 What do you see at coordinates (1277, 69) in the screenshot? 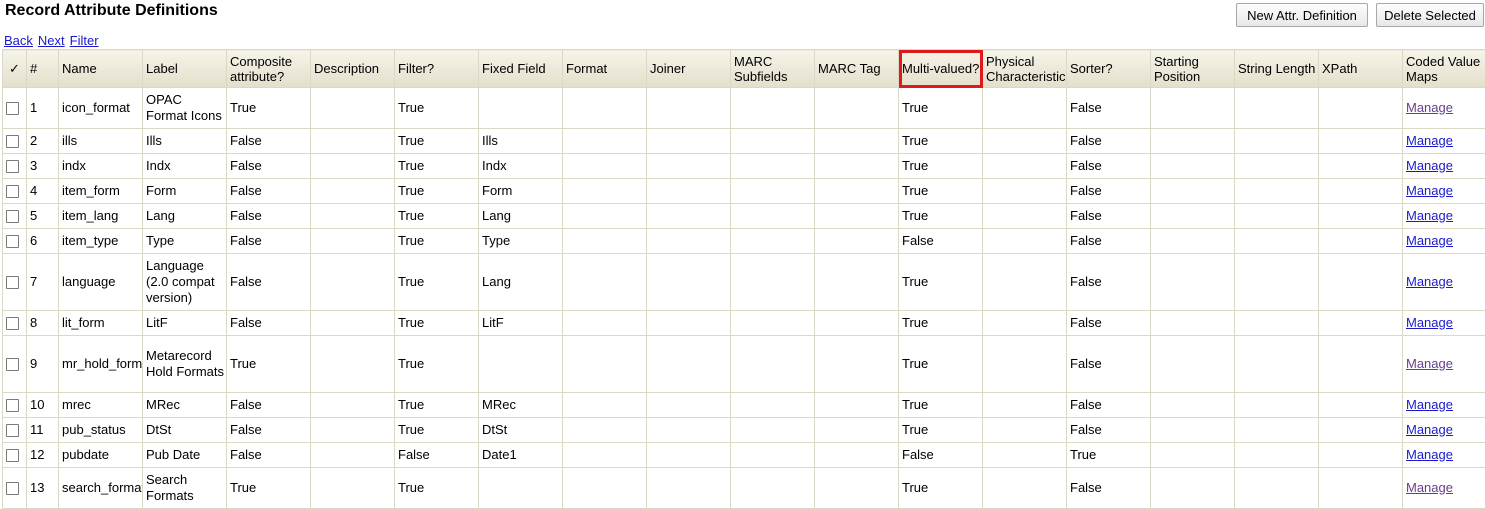
I see `col-string-length: String Length` at bounding box center [1277, 69].